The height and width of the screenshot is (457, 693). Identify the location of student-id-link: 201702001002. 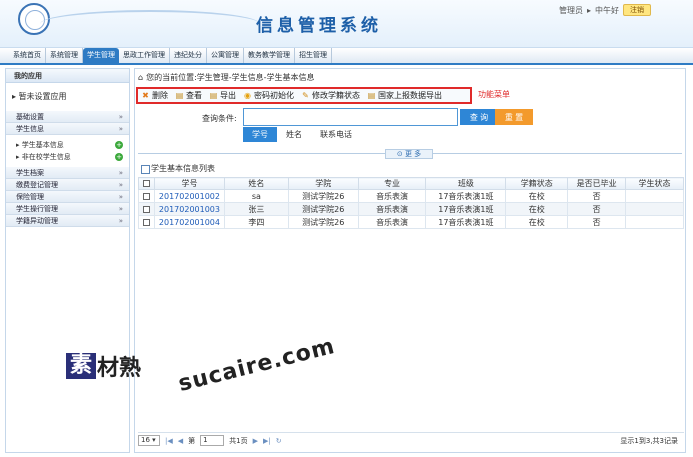
(189, 196).